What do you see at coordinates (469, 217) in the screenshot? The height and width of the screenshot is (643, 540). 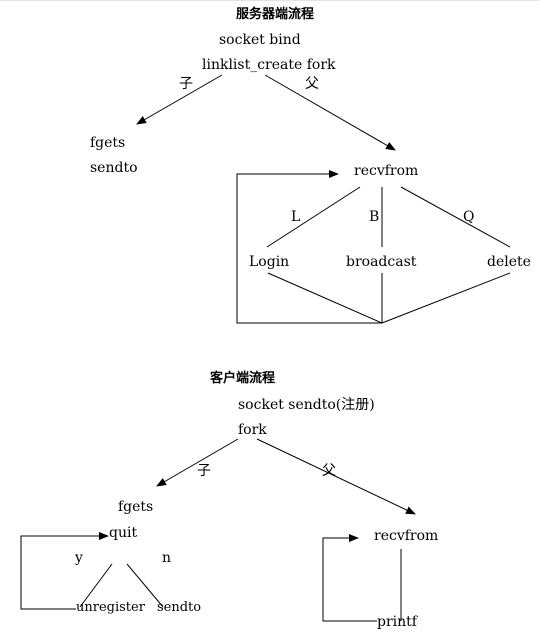 I see `branch-label-q: Q` at bounding box center [469, 217].